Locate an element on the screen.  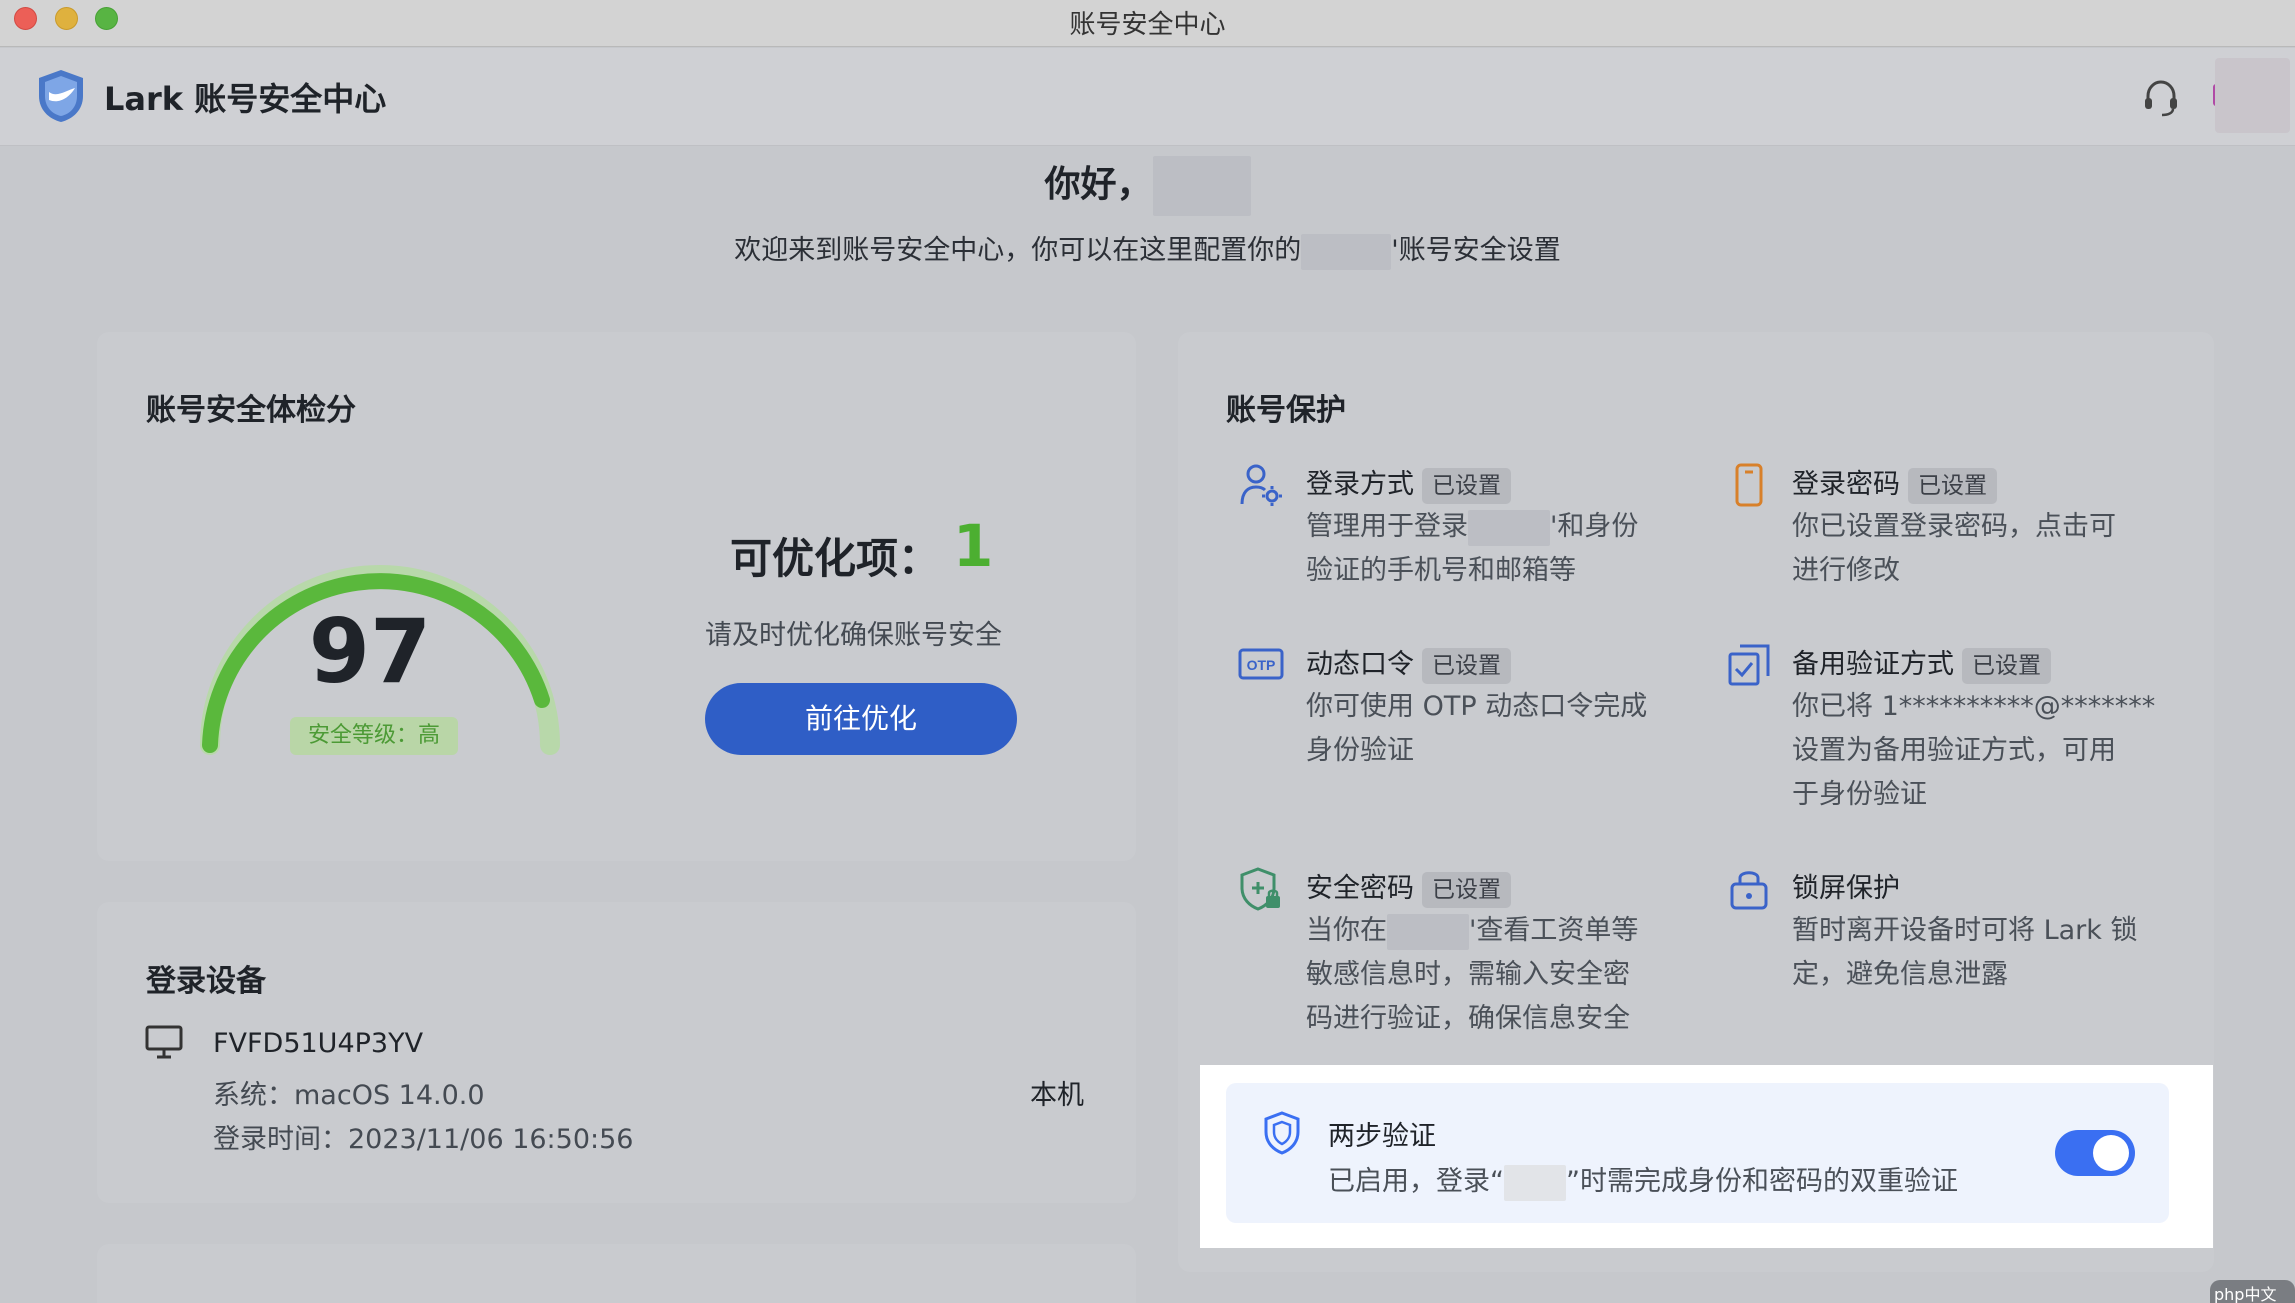
security-password-desc-line1a: 当你在 is located at coordinates (1346, 930).